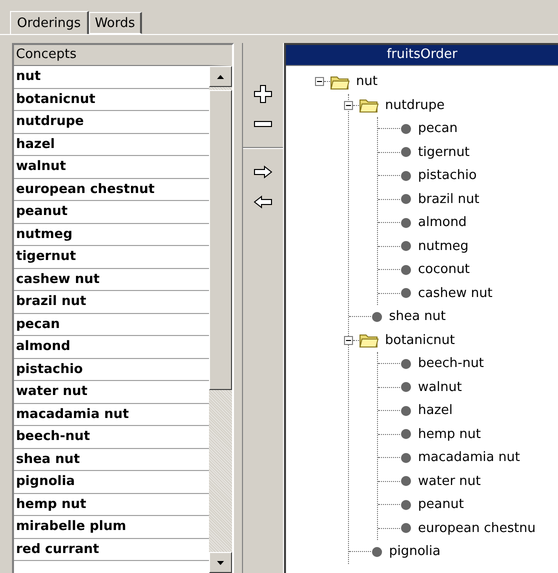 The height and width of the screenshot is (573, 558). I want to click on left-arrow-icon, so click(263, 202).